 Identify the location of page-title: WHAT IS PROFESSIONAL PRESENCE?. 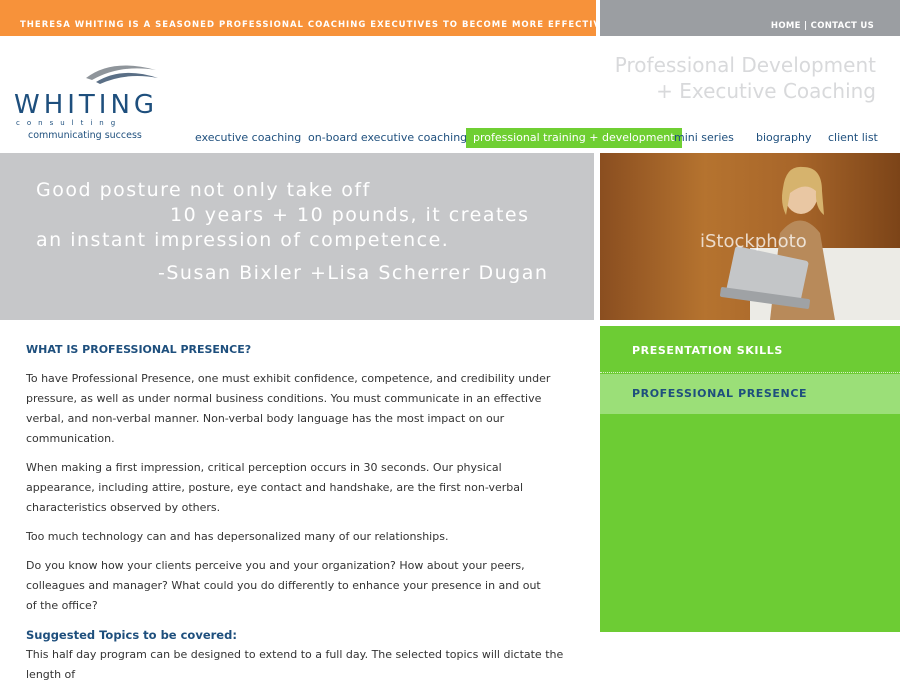
(139, 349).